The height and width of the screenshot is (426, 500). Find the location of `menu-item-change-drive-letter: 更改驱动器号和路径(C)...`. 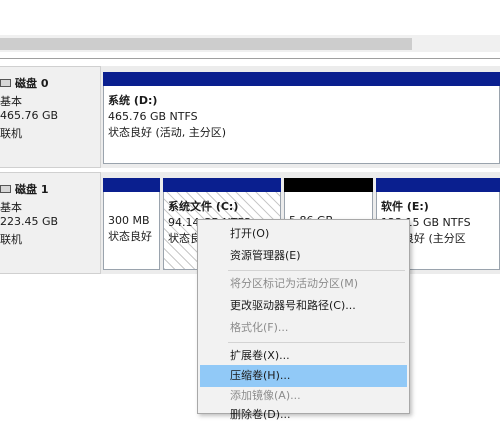

menu-item-change-drive-letter: 更改驱动器号和路径(C)... is located at coordinates (303, 306).